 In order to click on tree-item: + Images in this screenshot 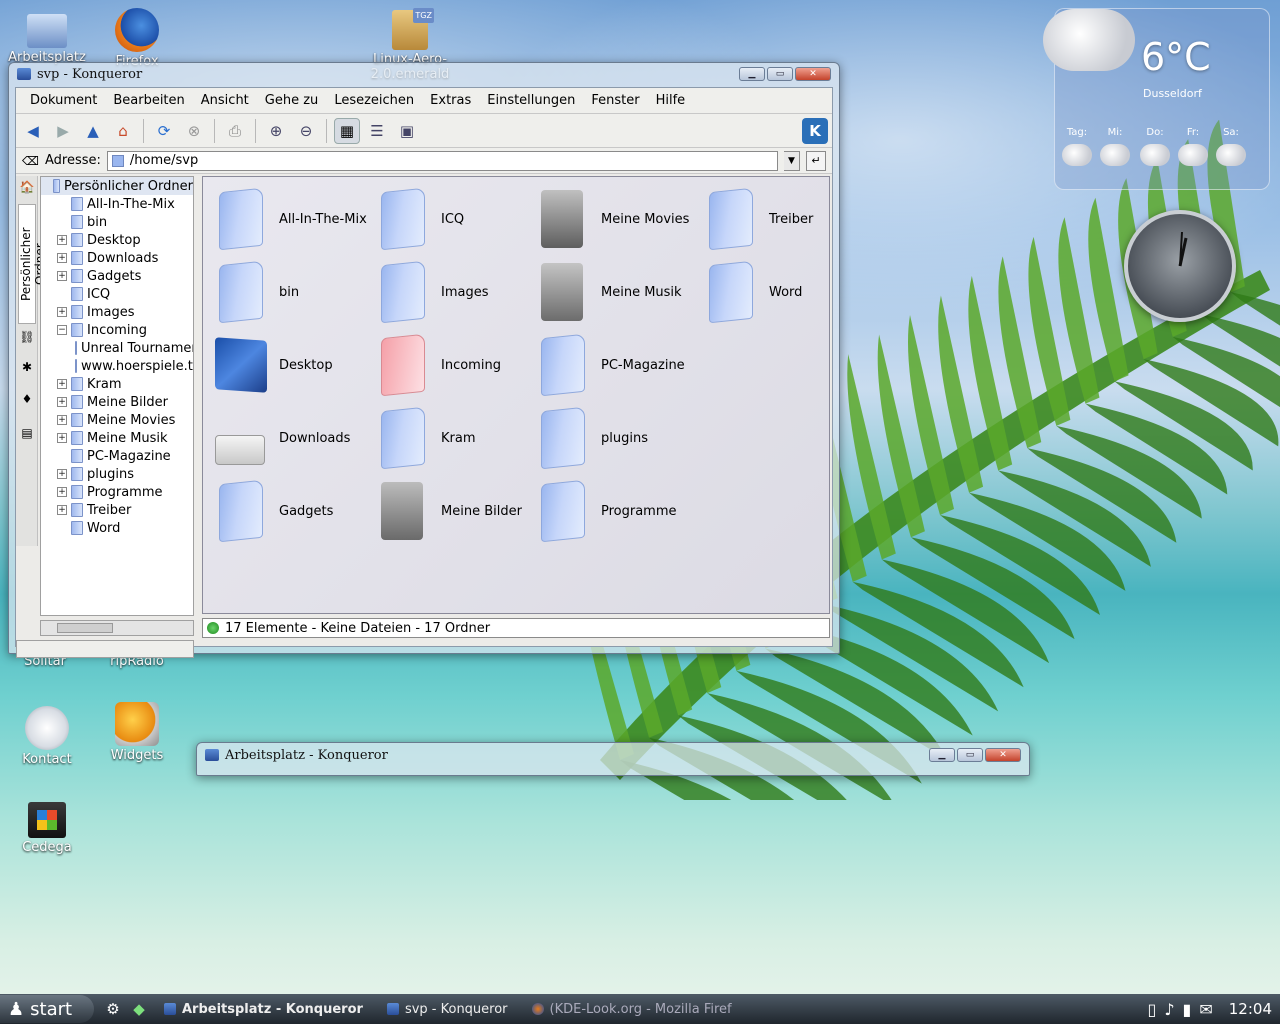, I will do `click(117, 312)`.